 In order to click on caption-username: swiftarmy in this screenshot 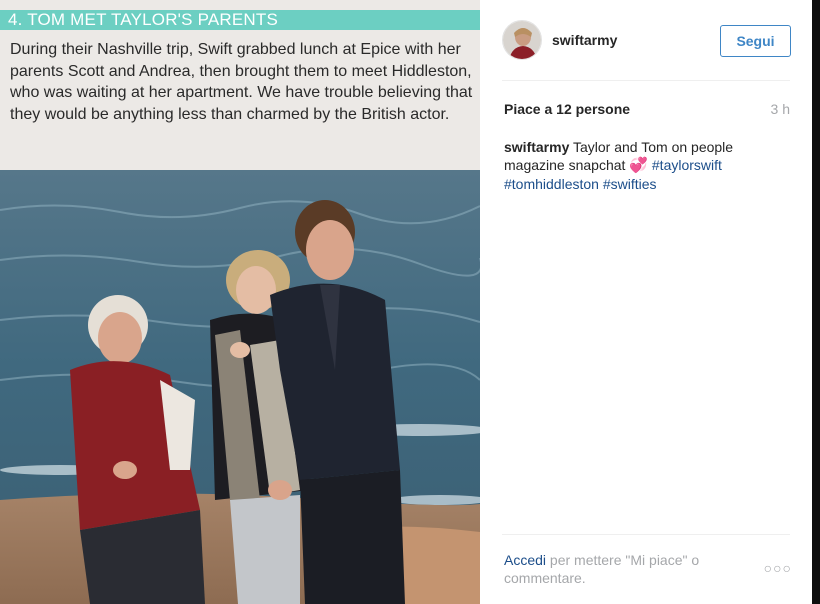, I will do `click(536, 147)`.